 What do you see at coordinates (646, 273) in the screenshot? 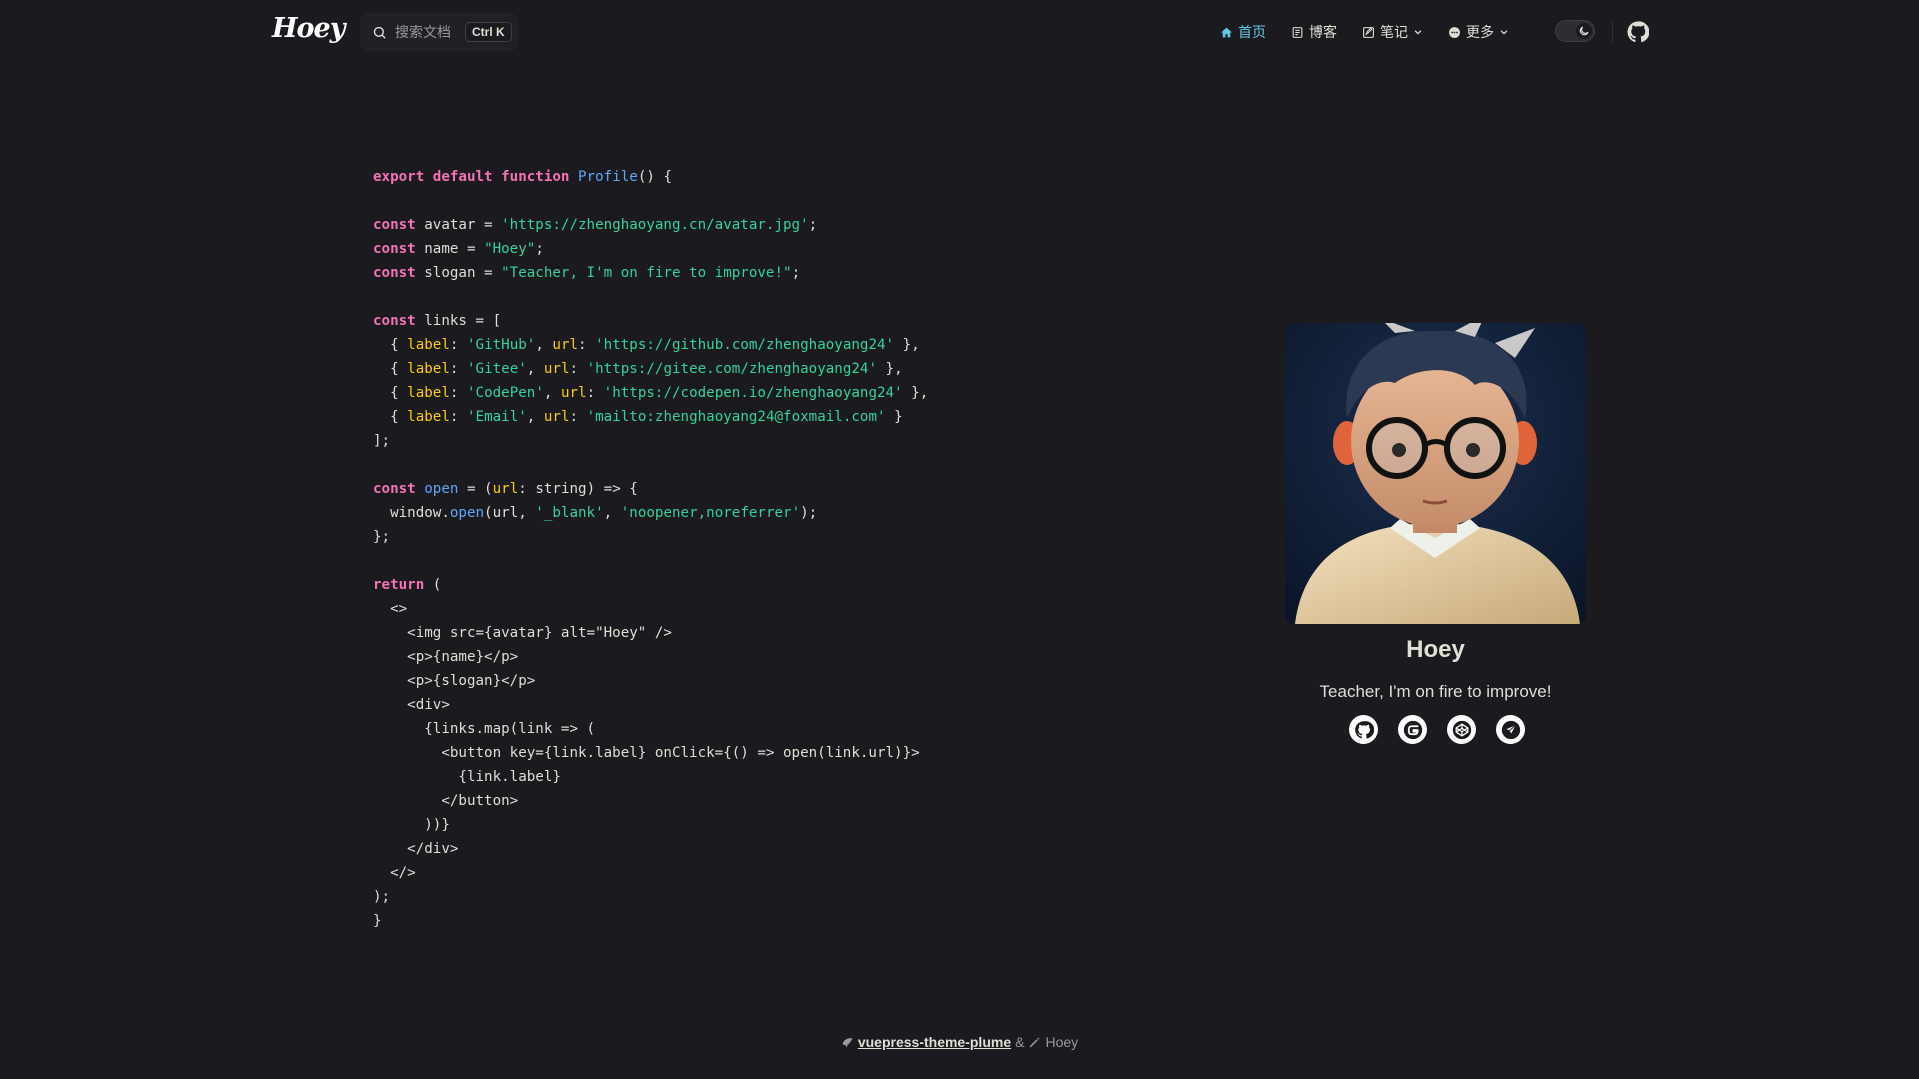
I see `code-token: "Teacher, I'm on fire to improve!"` at bounding box center [646, 273].